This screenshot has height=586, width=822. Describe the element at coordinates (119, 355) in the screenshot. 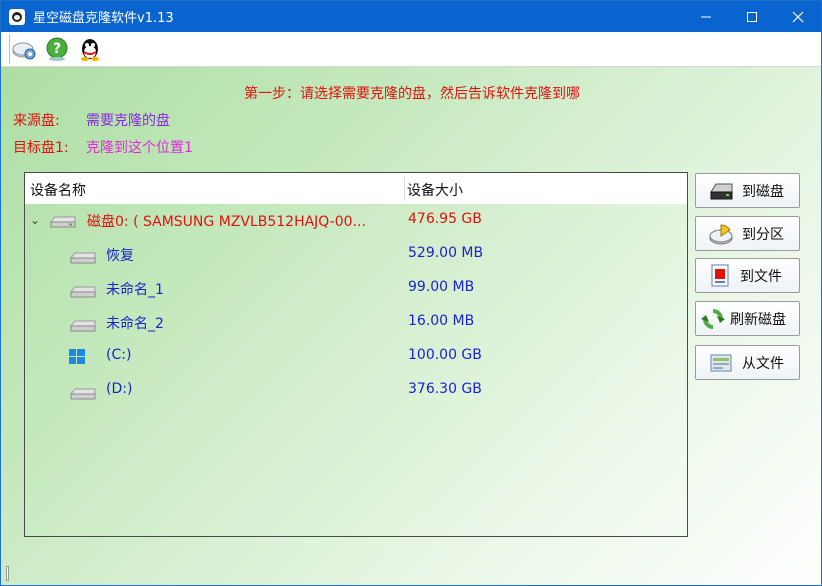

I see `partition-name: (C:)` at that location.